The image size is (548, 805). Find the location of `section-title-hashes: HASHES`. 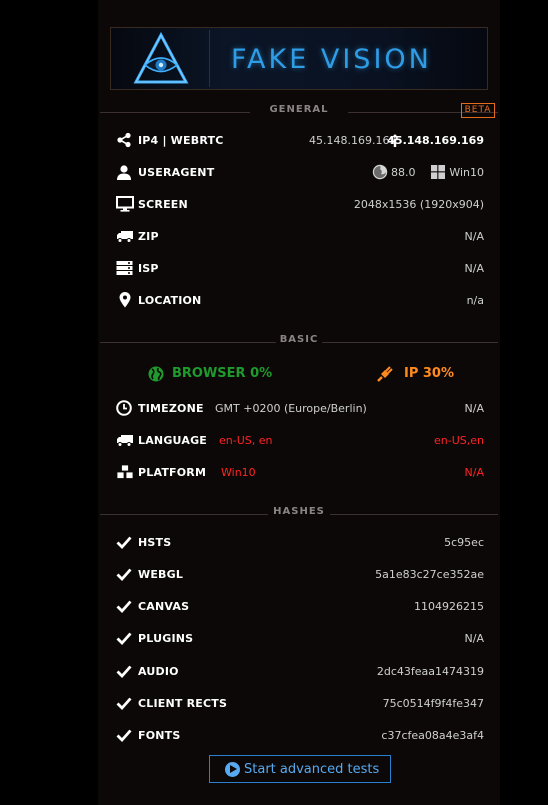

section-title-hashes: HASHES is located at coordinates (299, 511).